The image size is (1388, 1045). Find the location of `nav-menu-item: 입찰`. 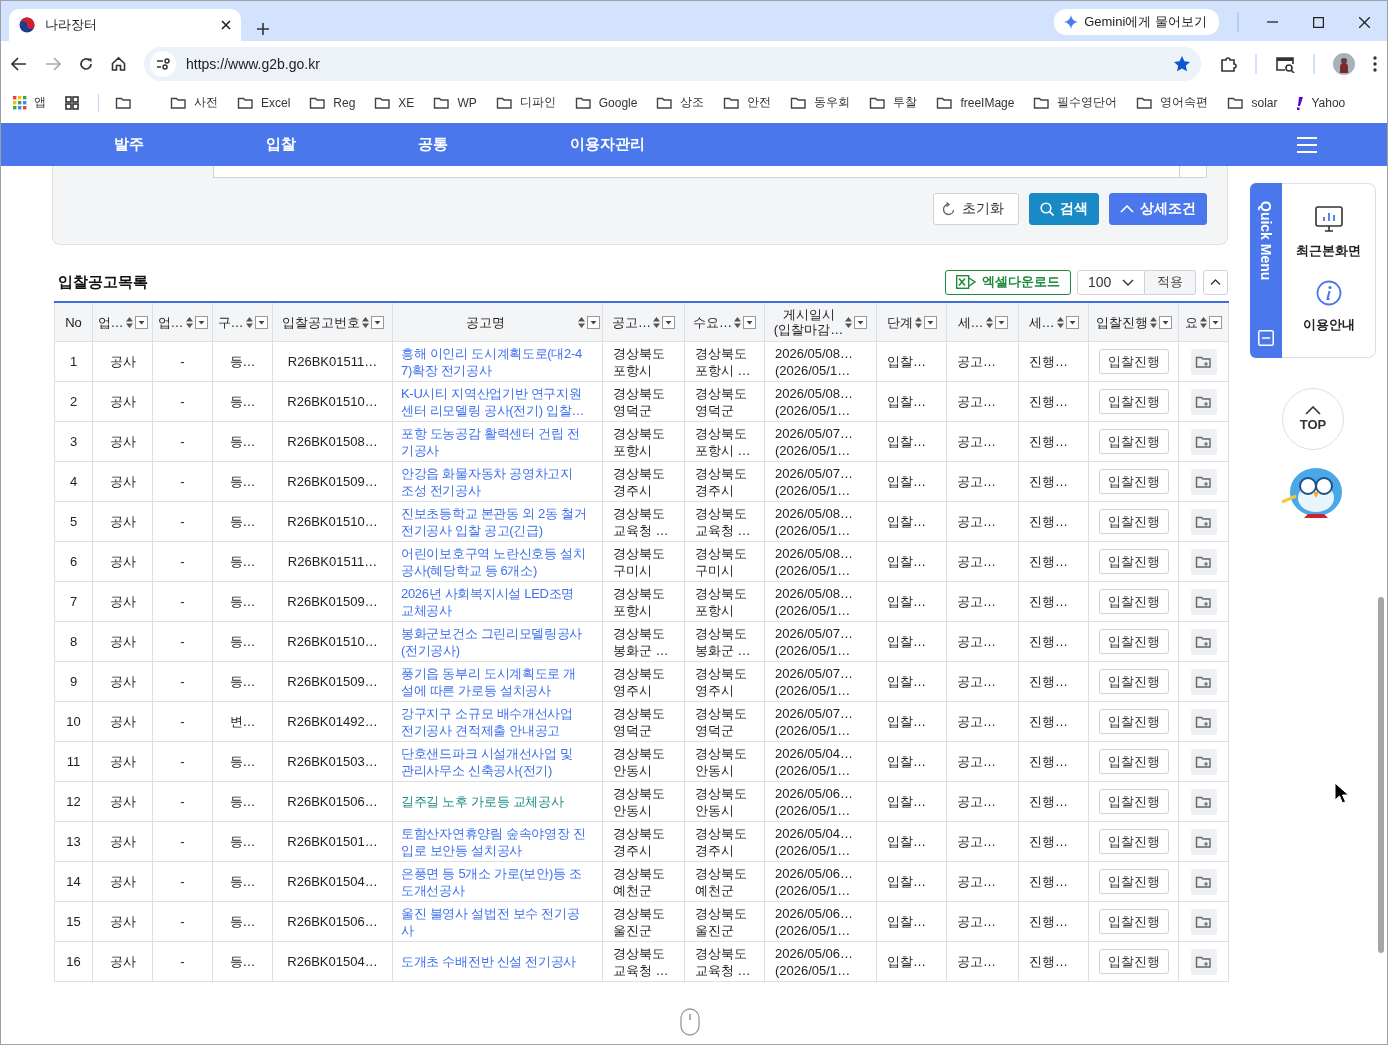

nav-menu-item: 입찰 is located at coordinates (342, 144).